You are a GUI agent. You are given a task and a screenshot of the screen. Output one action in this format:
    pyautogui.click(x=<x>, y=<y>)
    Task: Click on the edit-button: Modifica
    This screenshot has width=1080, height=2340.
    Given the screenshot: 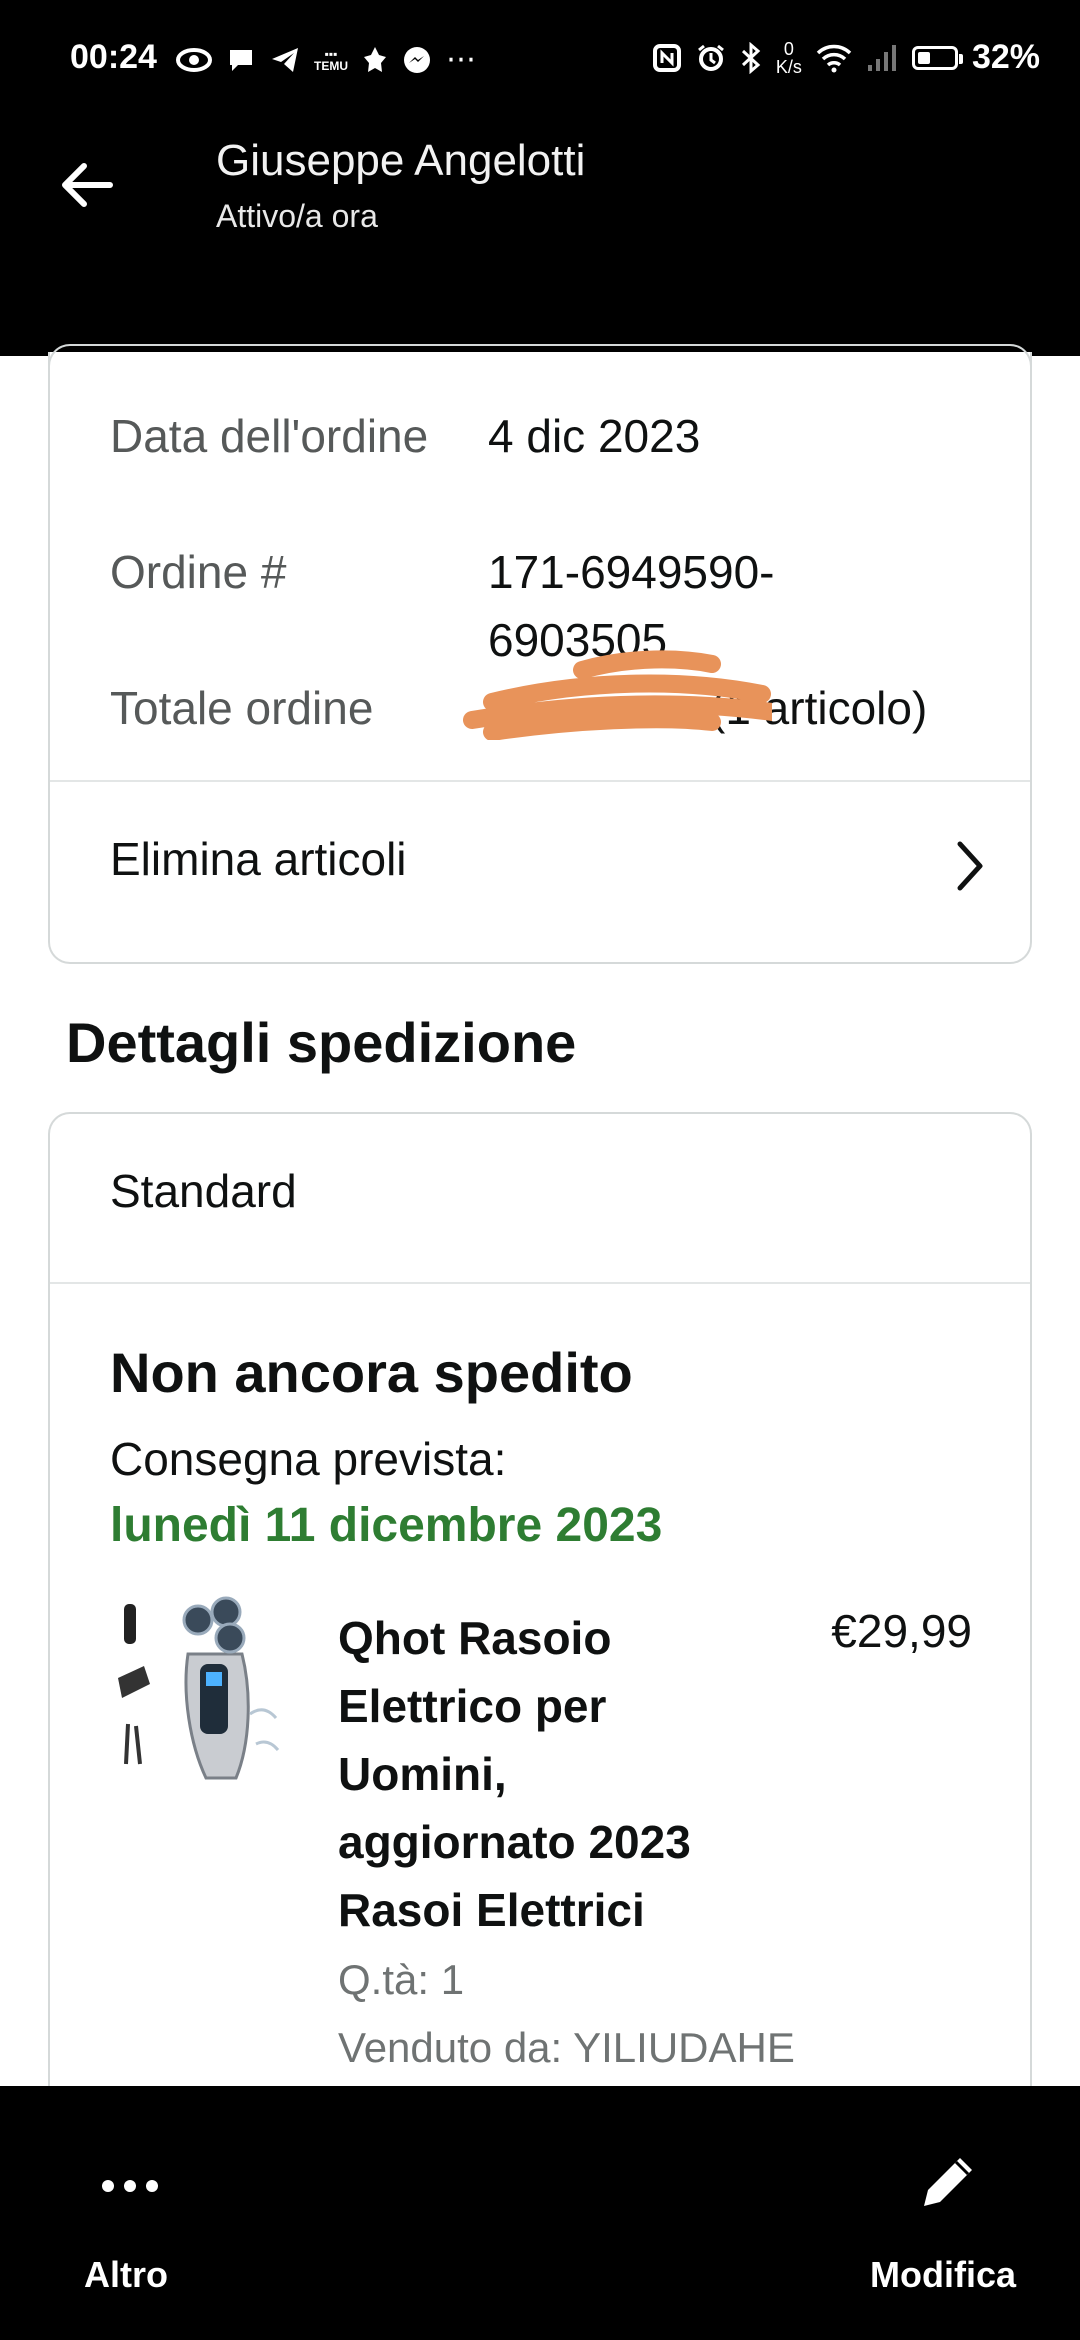 What is the action you would take?
    pyautogui.click(x=960, y=2213)
    